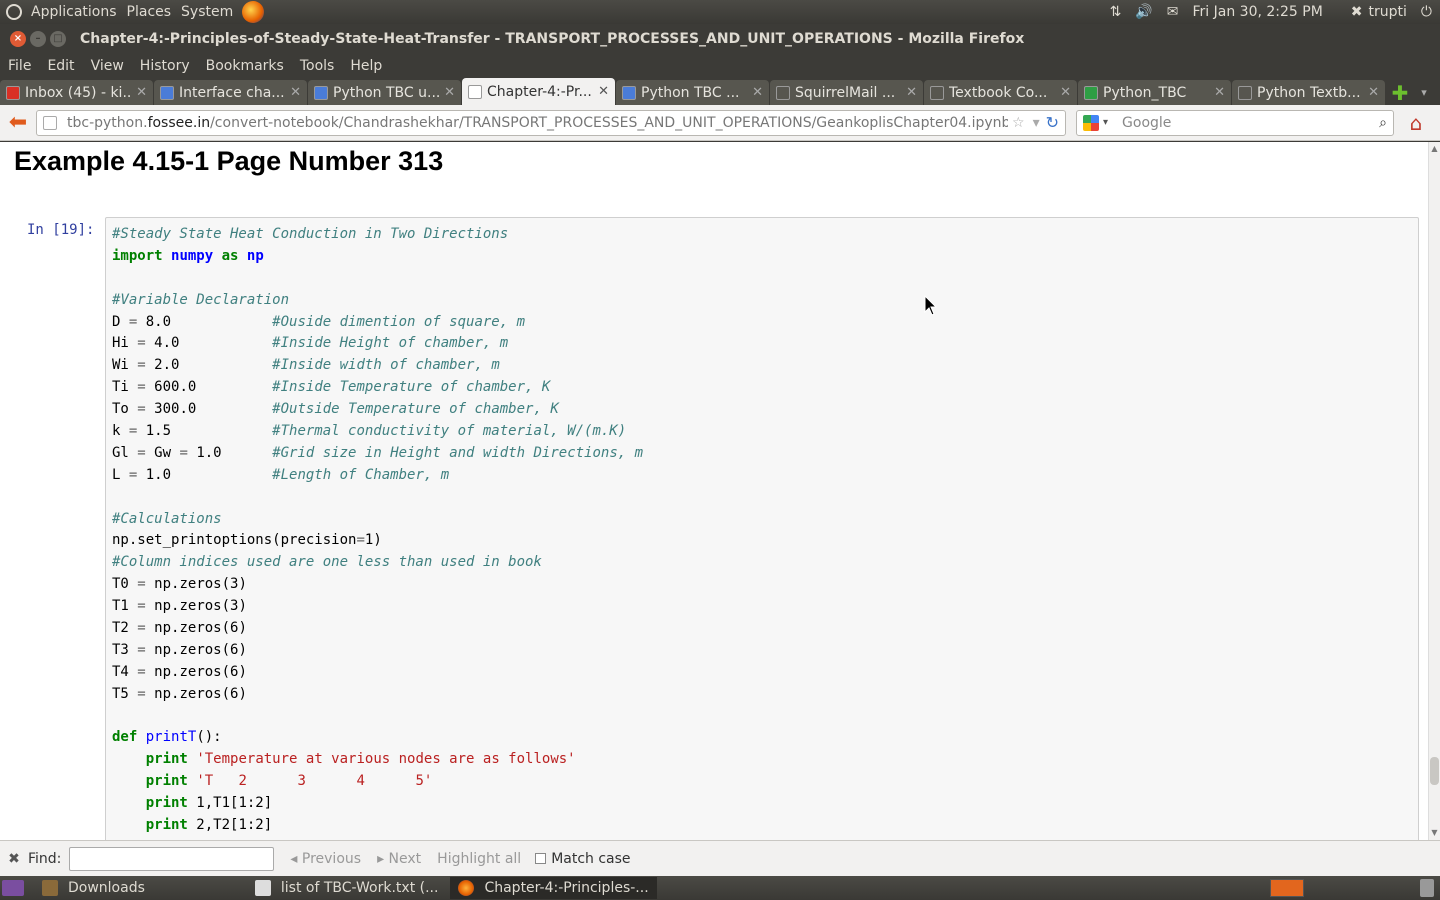  What do you see at coordinates (125, 671) in the screenshot?
I see `code-token: T4` at bounding box center [125, 671].